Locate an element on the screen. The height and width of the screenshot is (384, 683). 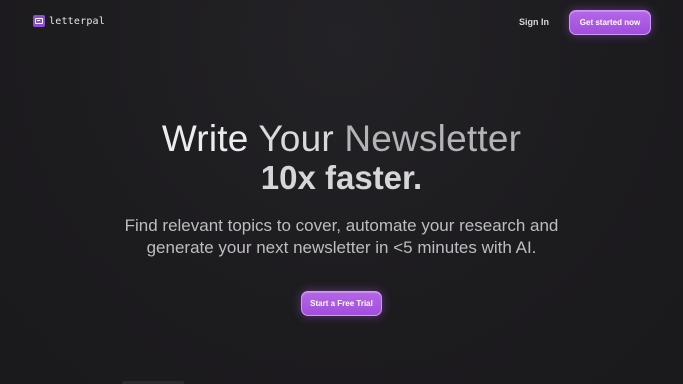
letter-icon is located at coordinates (39, 21).